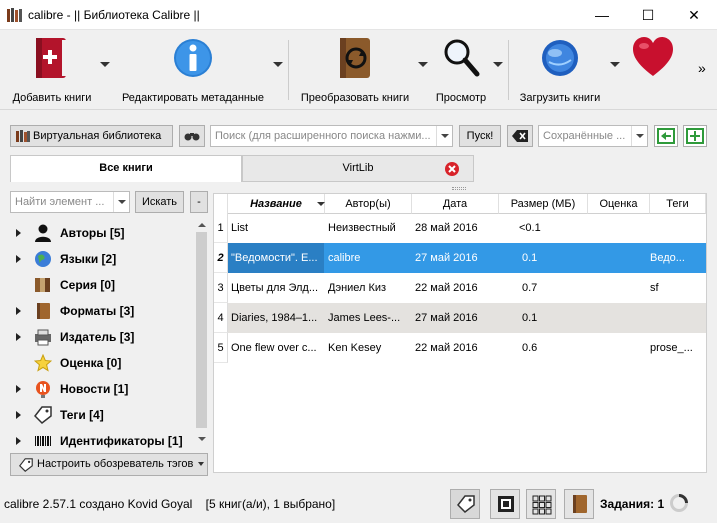 Image resolution: width=717 pixels, height=523 pixels. I want to click on tree-item-rating: Оценка [0], so click(105, 363).